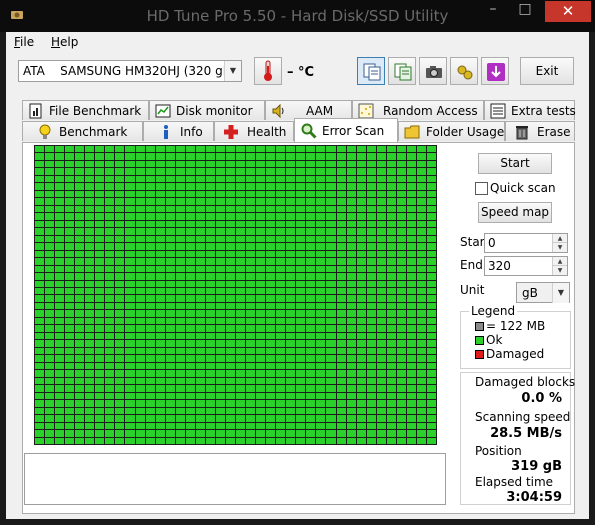 The height and width of the screenshot is (525, 595). What do you see at coordinates (346, 130) in the screenshot?
I see `tab-error-scan: Error Scan` at bounding box center [346, 130].